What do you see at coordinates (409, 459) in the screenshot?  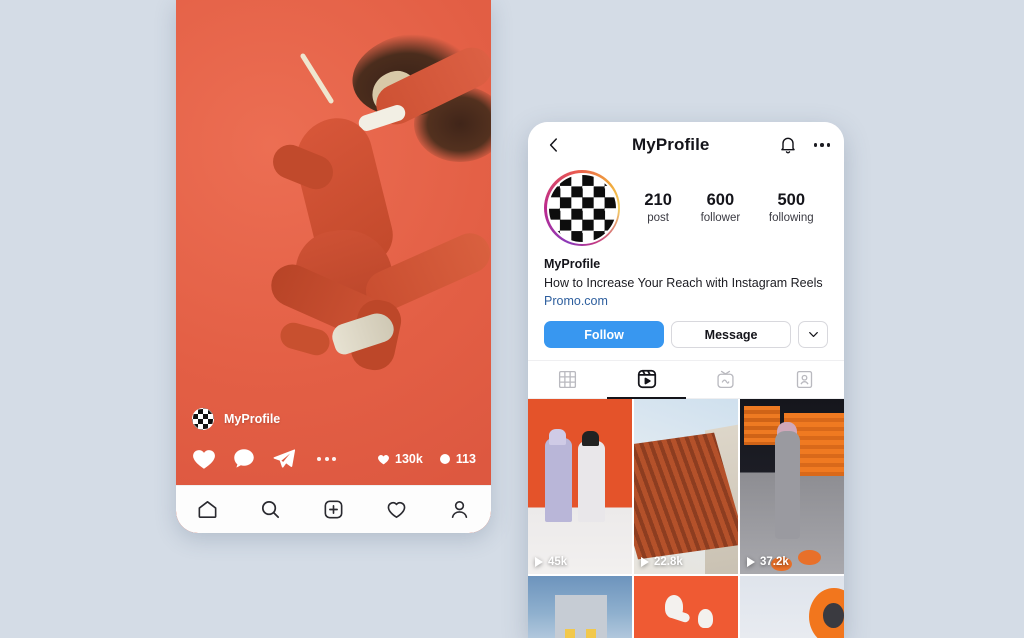 I see `like-count-value: 130k` at bounding box center [409, 459].